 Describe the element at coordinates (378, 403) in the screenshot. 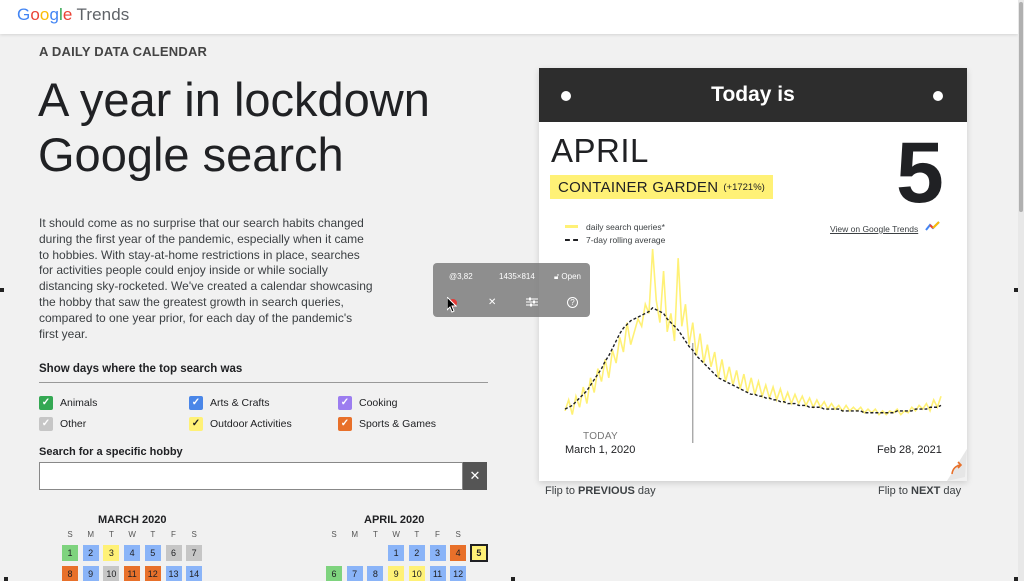

I see `filter-label: Cooking` at that location.